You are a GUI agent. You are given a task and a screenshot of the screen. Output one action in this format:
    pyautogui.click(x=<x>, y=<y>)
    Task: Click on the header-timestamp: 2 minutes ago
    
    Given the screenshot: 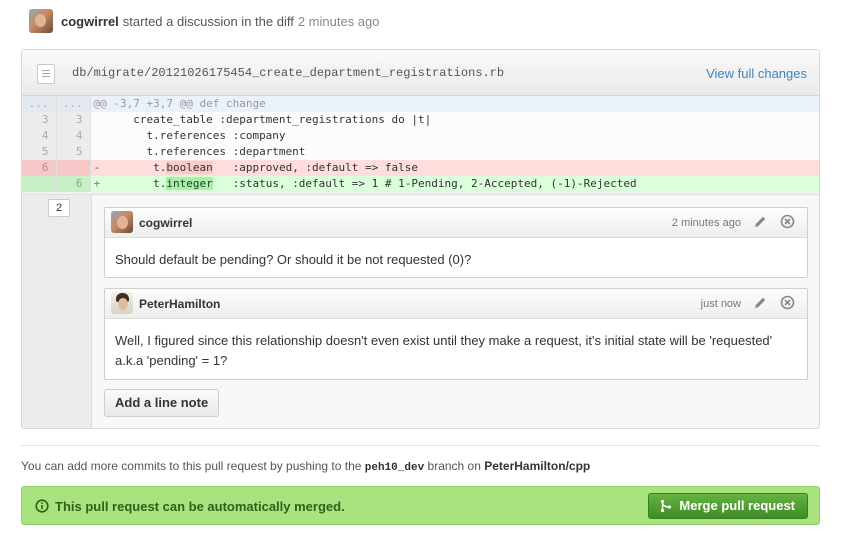 What is the action you would take?
    pyautogui.click(x=339, y=21)
    